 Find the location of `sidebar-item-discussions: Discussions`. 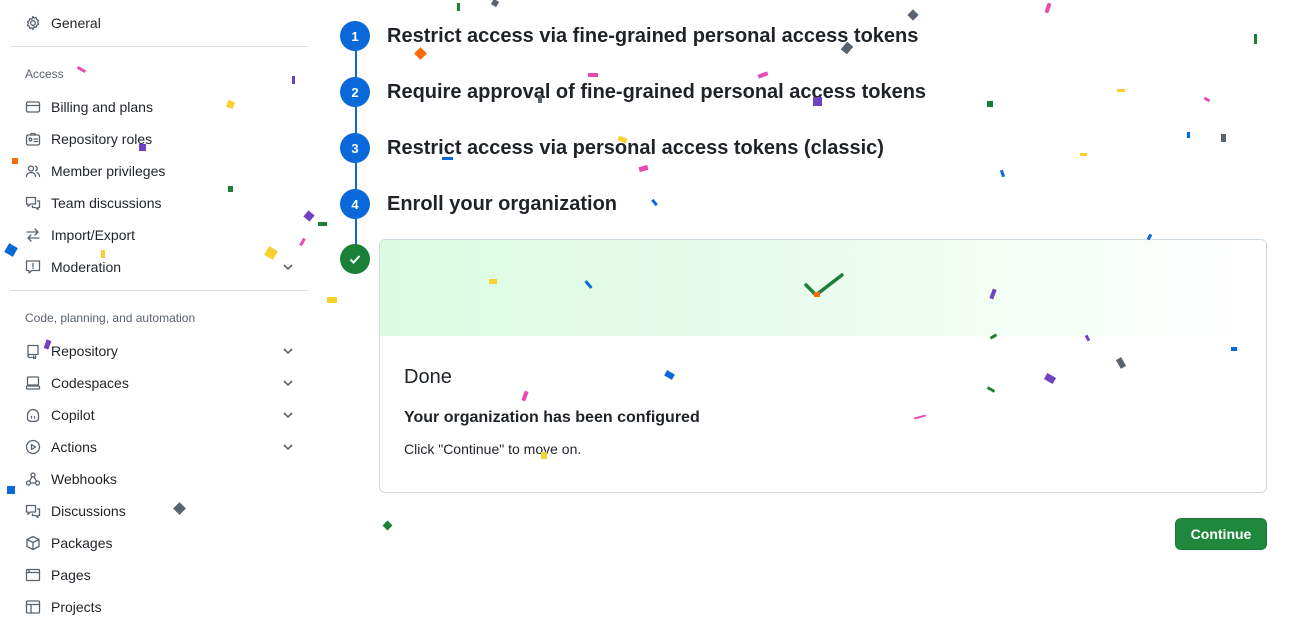

sidebar-item-discussions: Discussions is located at coordinates (162, 511).